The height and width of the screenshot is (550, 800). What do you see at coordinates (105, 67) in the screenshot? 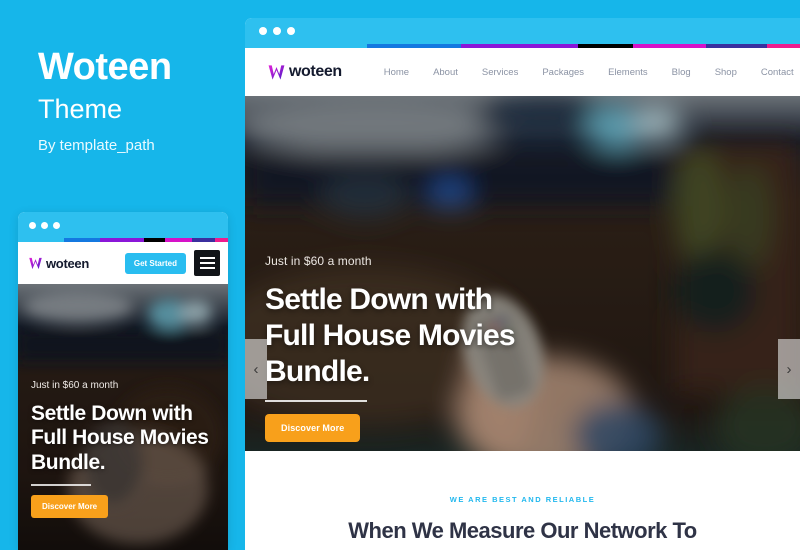
I see `theme-title: Woteen` at bounding box center [105, 67].